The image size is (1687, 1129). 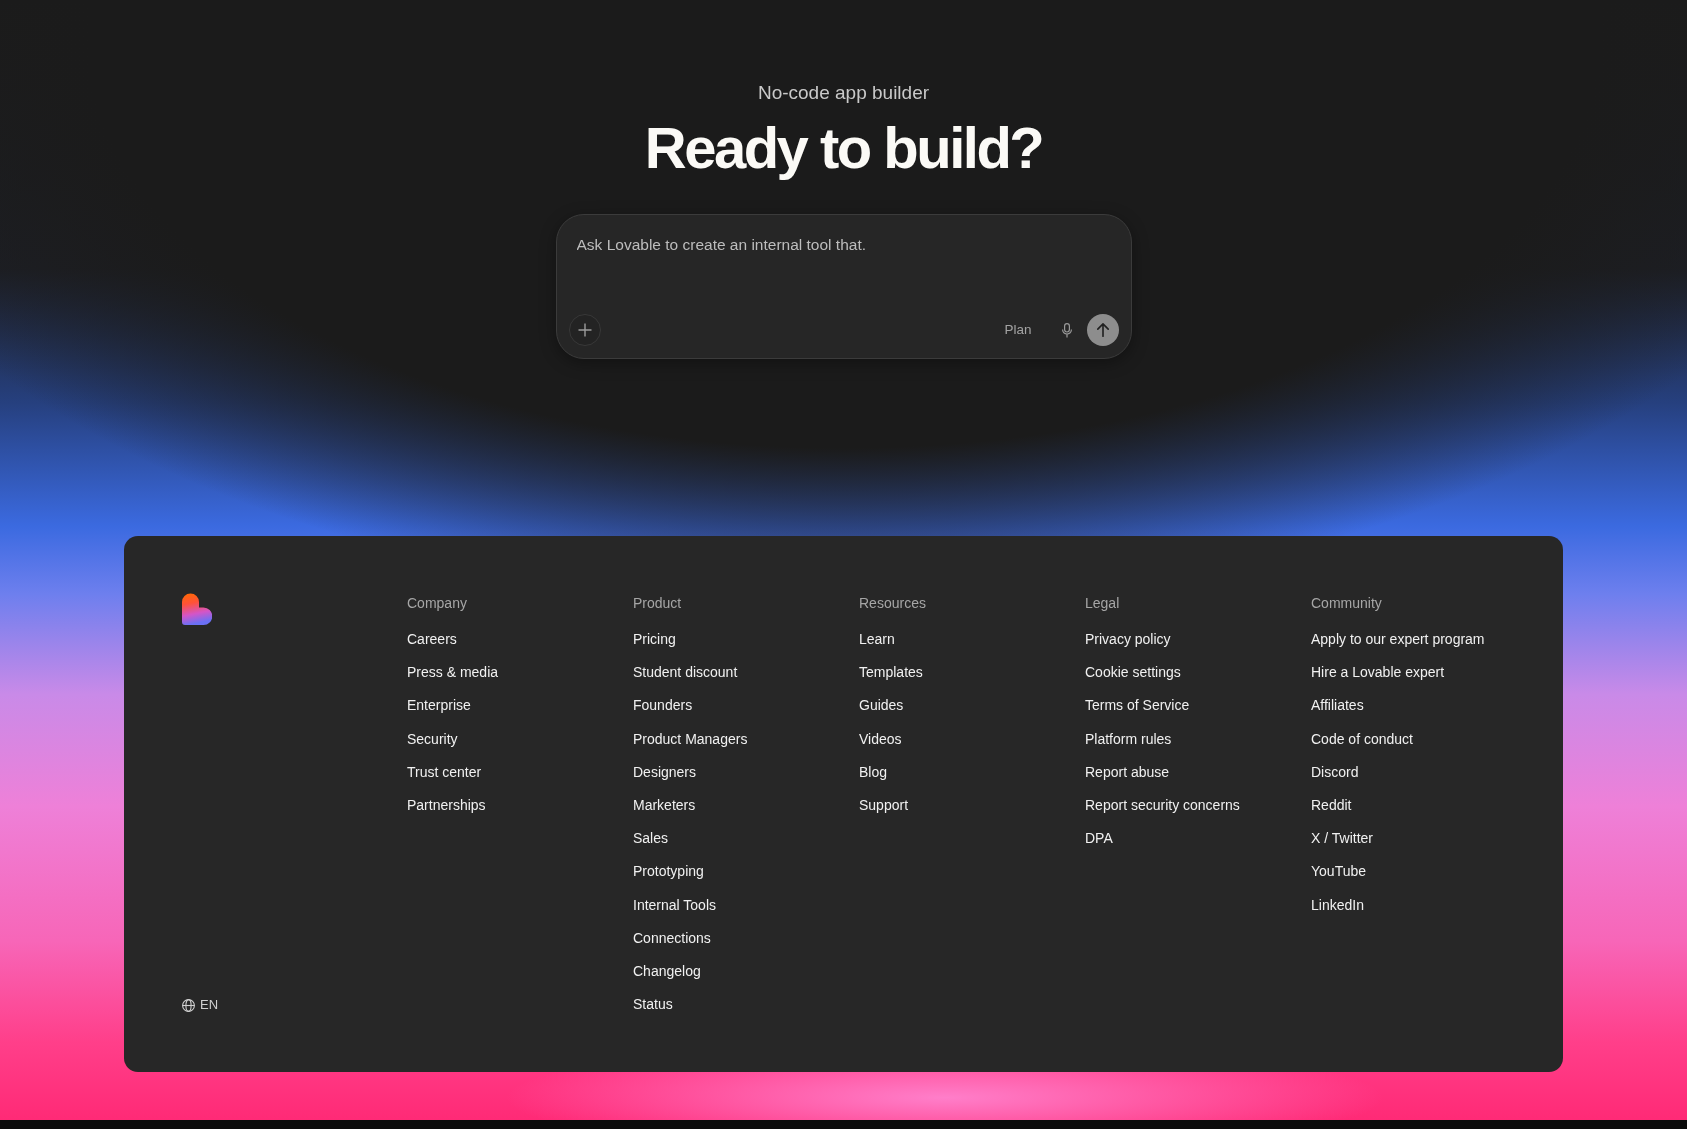 I want to click on footer-column-heading: Product, so click(x=657, y=603).